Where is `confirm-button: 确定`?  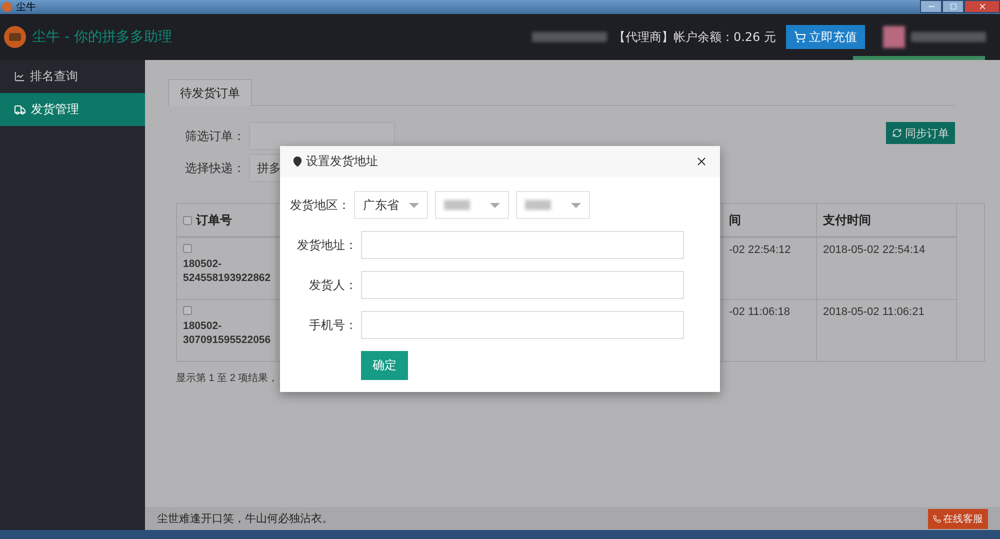 confirm-button: 确定 is located at coordinates (384, 365).